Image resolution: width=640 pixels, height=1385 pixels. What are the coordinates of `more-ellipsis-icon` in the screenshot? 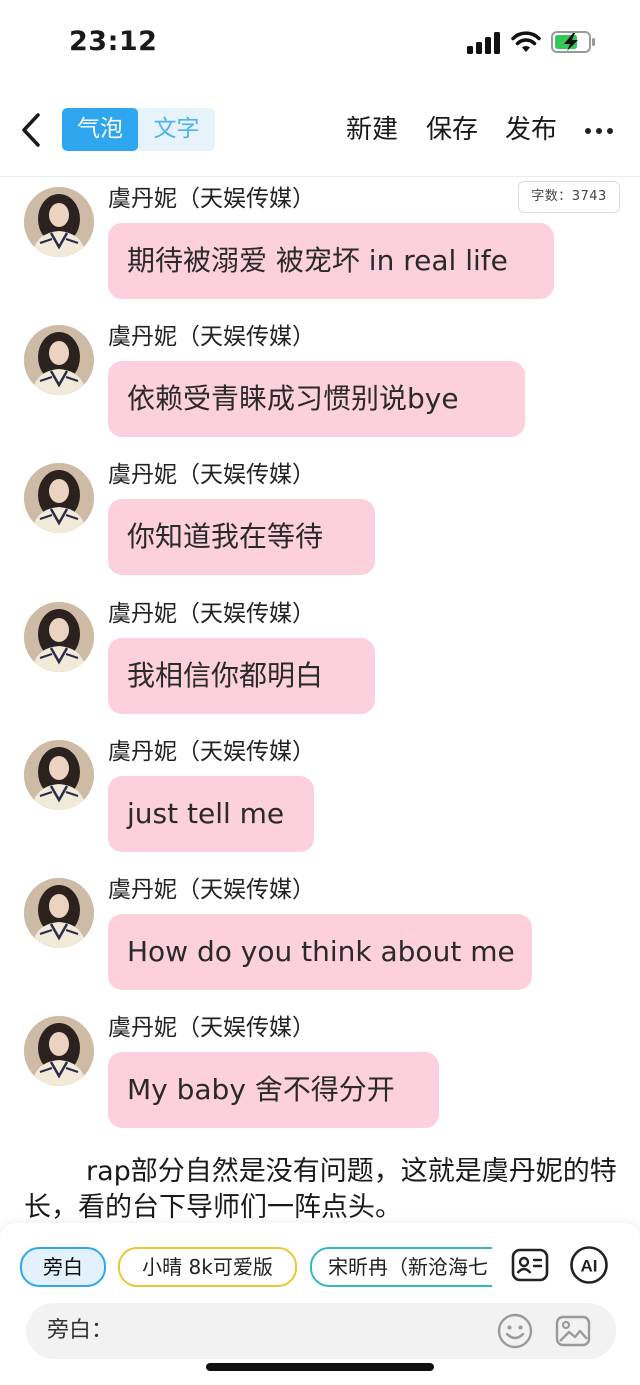 It's located at (599, 132).